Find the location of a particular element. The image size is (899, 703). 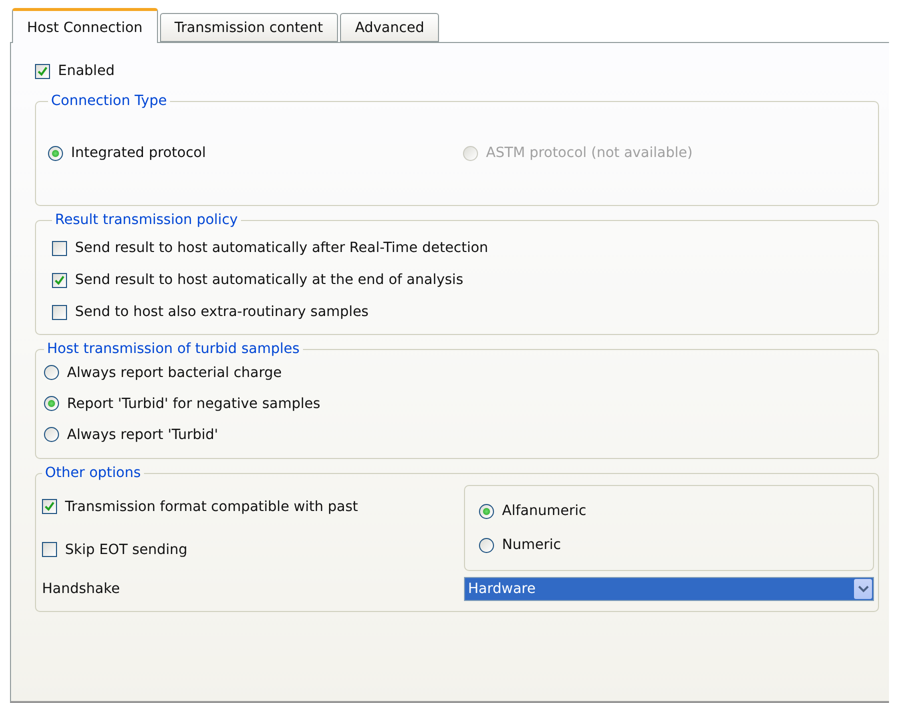

tab: Host Connection is located at coordinates (85, 25).